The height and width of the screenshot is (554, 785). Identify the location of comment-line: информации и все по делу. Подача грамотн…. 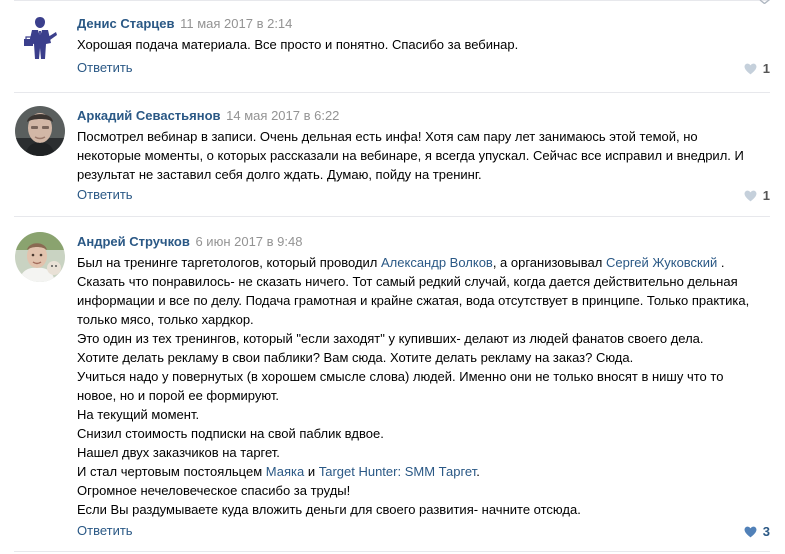
(422, 300).